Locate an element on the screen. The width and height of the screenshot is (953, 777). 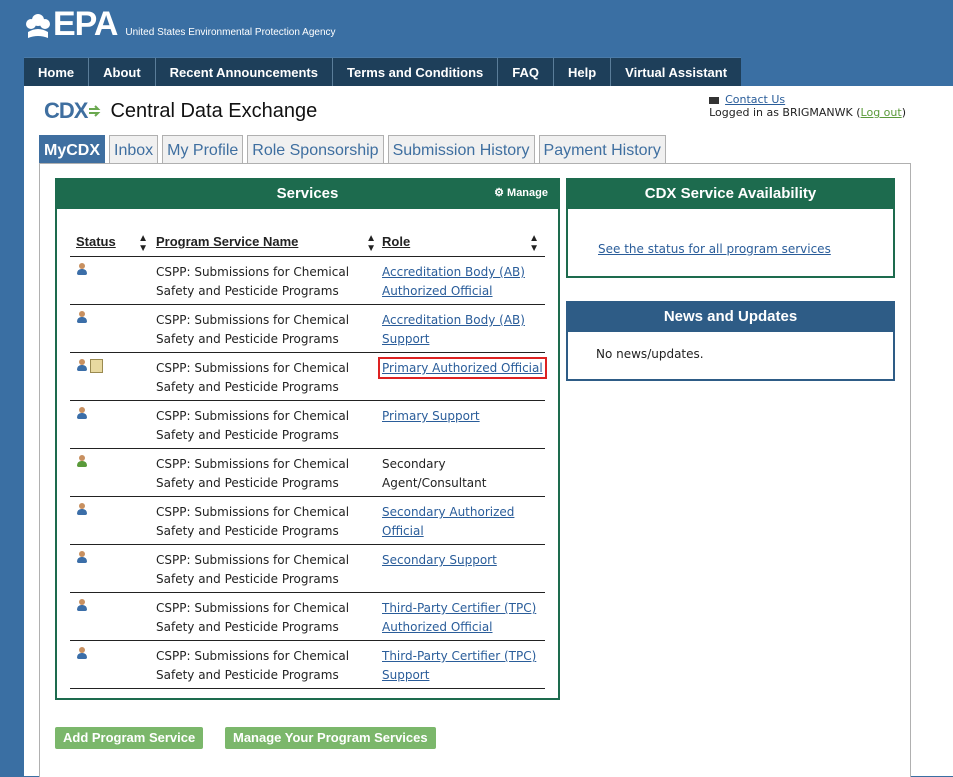
availability-title: CDX Service Availability is located at coordinates (730, 193).